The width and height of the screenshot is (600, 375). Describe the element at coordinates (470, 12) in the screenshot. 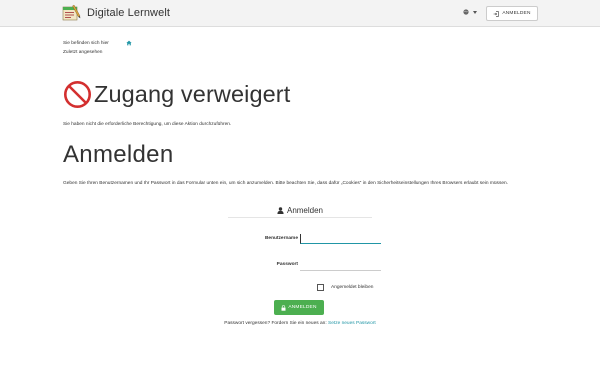

I see `language-menu` at that location.